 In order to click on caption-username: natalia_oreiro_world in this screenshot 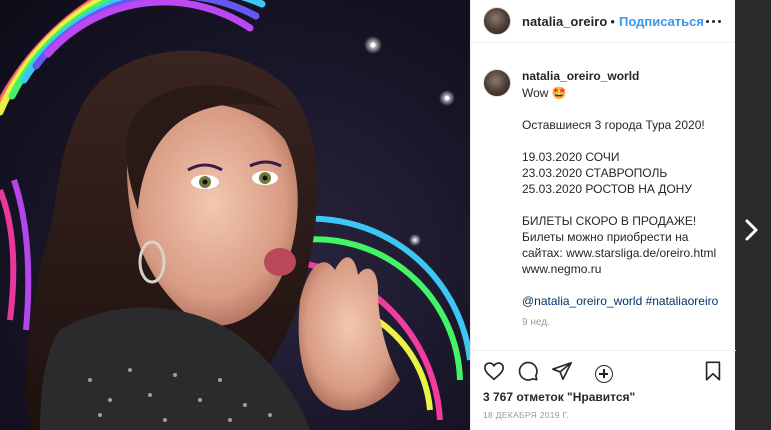, I will do `click(620, 76)`.